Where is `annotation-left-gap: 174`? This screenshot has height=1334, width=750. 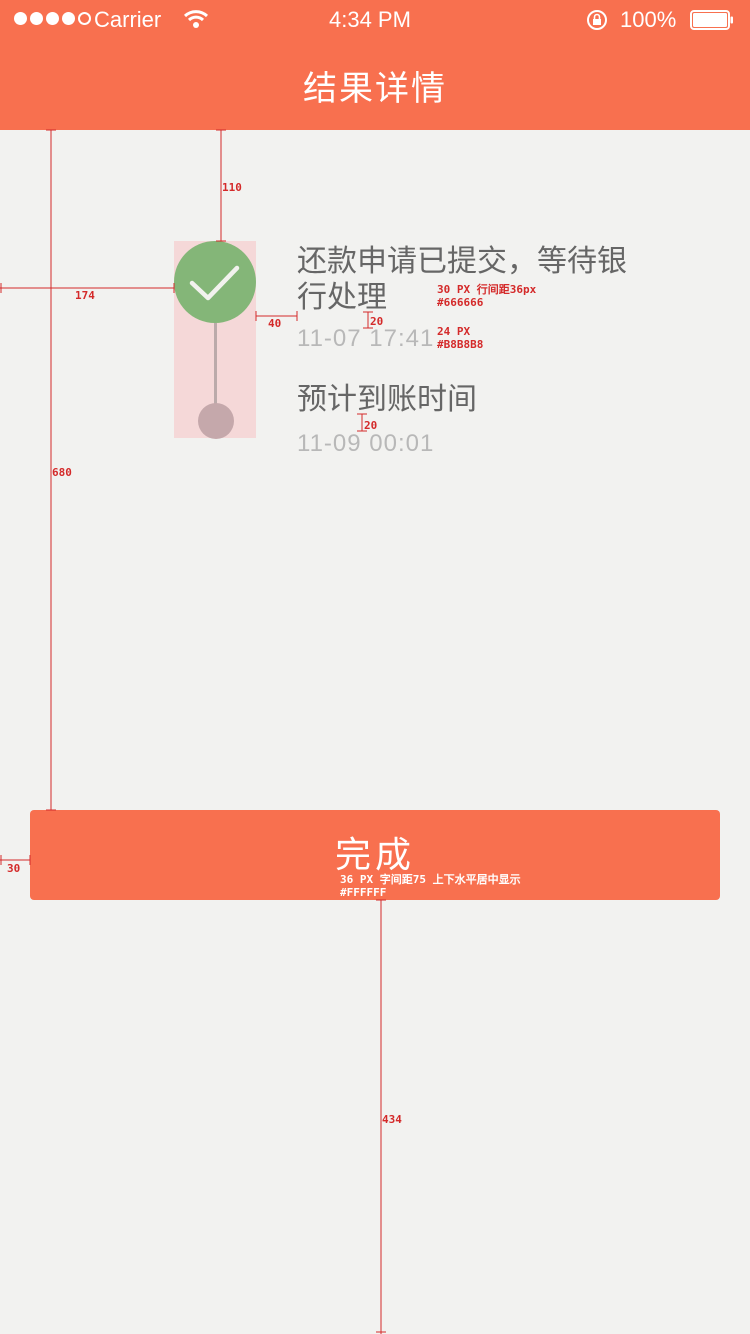 annotation-left-gap: 174 is located at coordinates (85, 295).